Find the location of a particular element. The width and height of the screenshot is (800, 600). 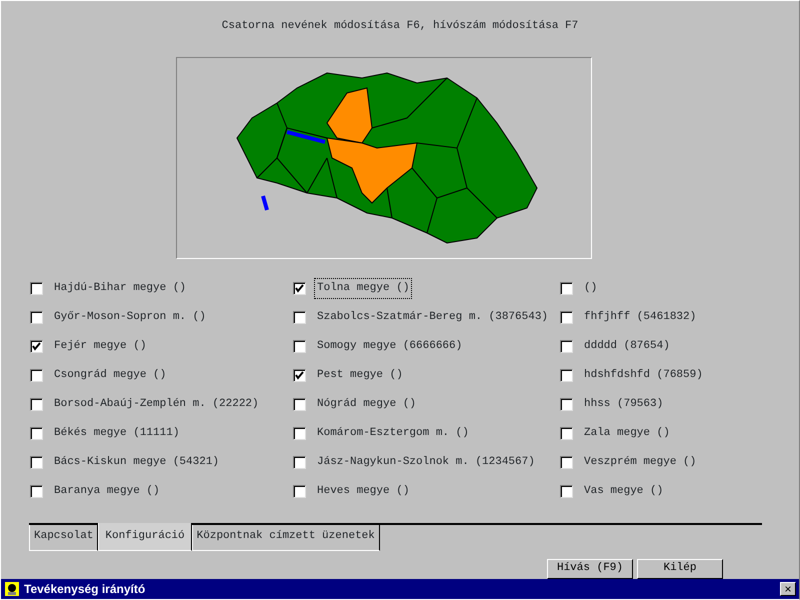

checkbox-label: Pest megye () is located at coordinates (360, 376).